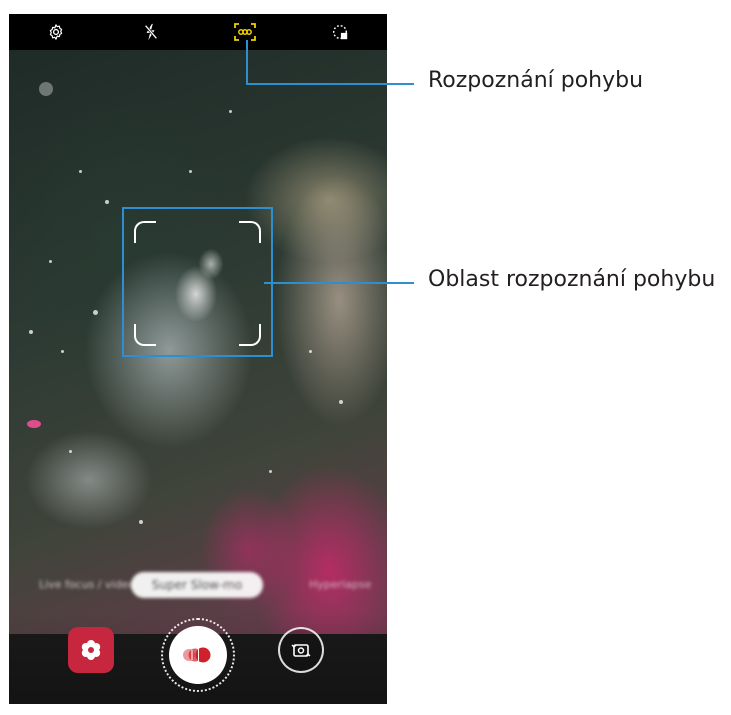 This screenshot has height=715, width=731. I want to click on callout-motion-detection: Rozpoznání pohybu, so click(536, 80).